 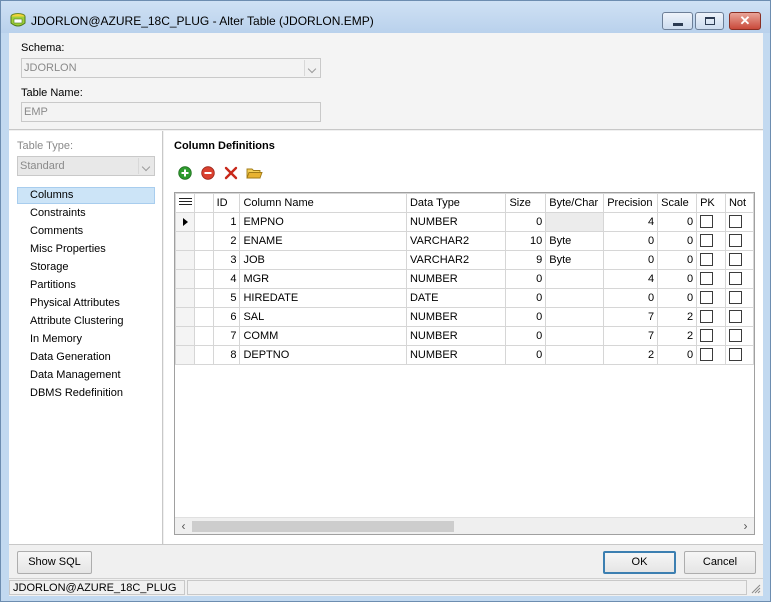 I want to click on nav-item-physical-attributes: Physical Attributes, so click(x=86, y=303).